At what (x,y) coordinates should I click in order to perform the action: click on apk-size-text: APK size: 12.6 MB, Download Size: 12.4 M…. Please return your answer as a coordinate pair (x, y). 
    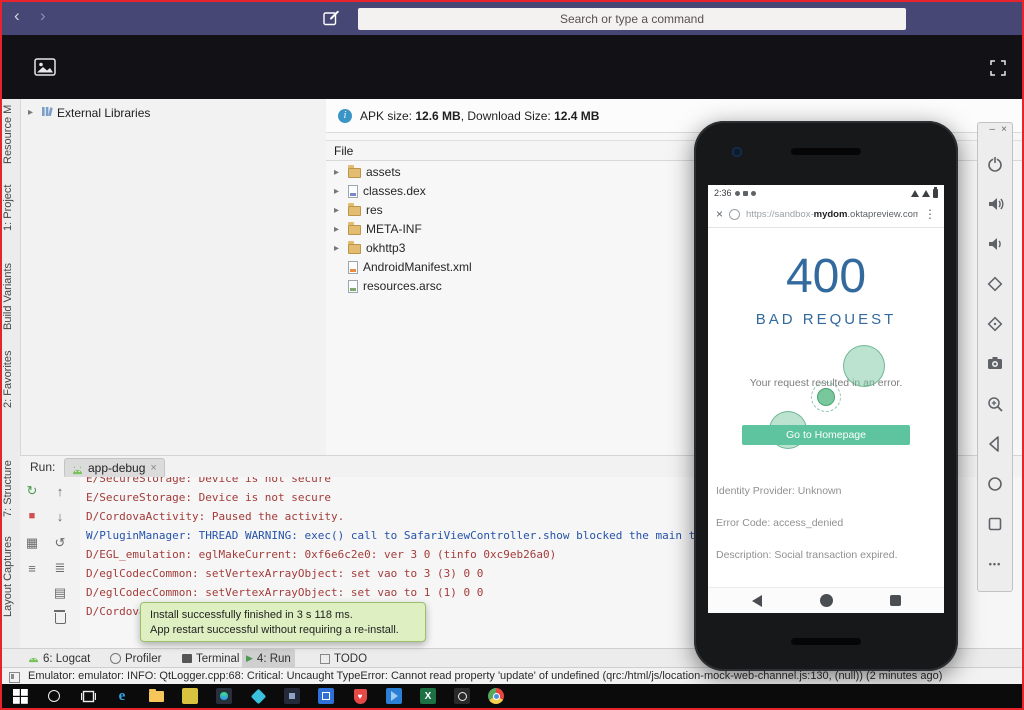
    Looking at the image, I should click on (480, 115).